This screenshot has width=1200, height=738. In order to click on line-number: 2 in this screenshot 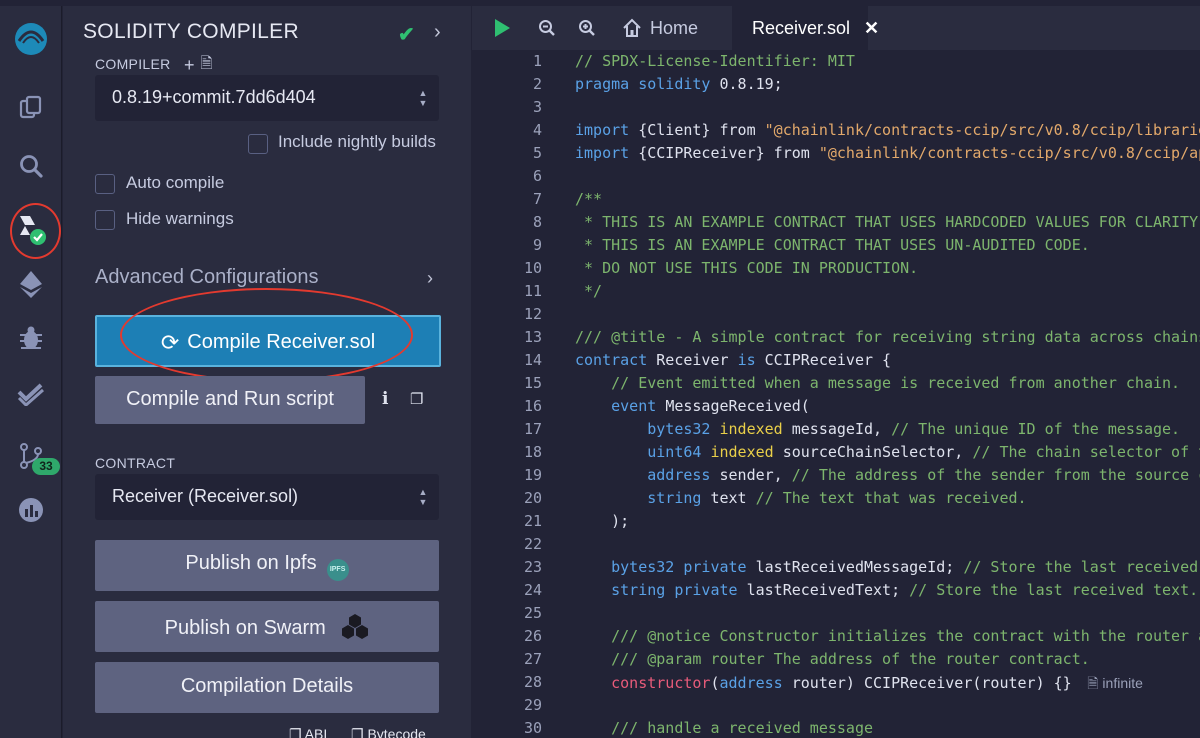, I will do `click(537, 84)`.